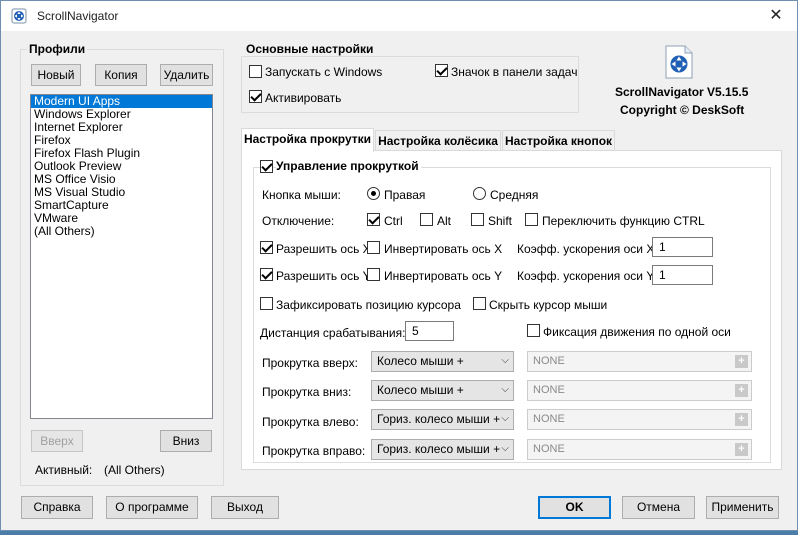 This screenshot has height=535, width=798. What do you see at coordinates (78, 16) in the screenshot?
I see `window-title: ScrollNavigator` at bounding box center [78, 16].